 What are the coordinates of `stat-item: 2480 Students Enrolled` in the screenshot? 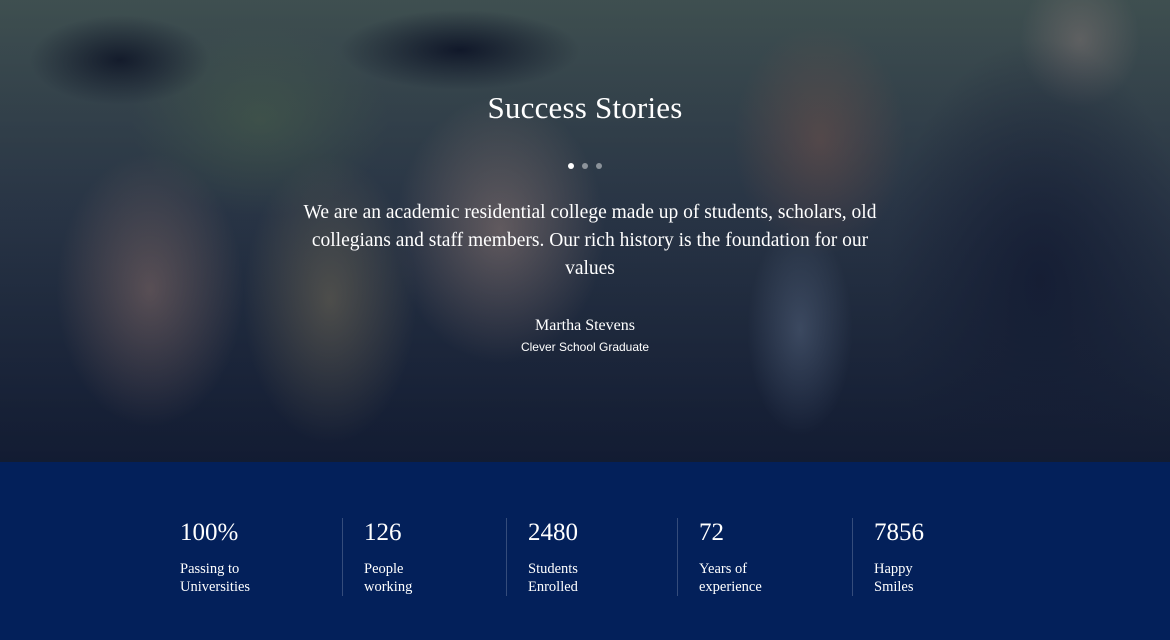 It's located at (563, 558).